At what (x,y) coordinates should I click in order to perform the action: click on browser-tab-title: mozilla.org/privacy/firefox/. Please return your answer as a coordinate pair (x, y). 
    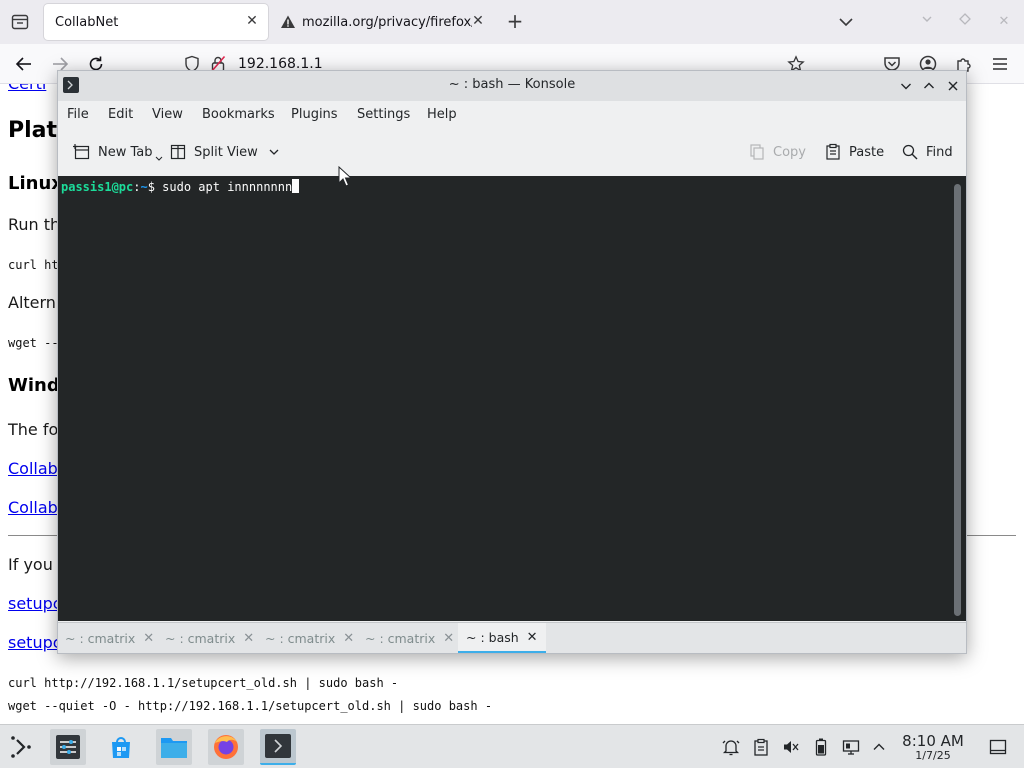
    Looking at the image, I should click on (387, 22).